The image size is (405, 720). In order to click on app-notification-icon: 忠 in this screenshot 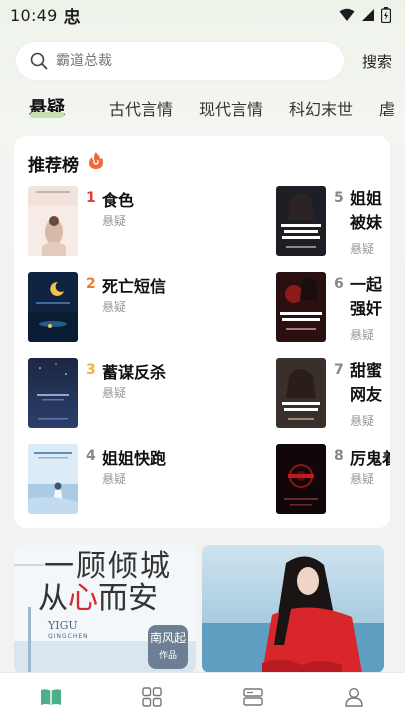, I will do `click(72, 17)`.